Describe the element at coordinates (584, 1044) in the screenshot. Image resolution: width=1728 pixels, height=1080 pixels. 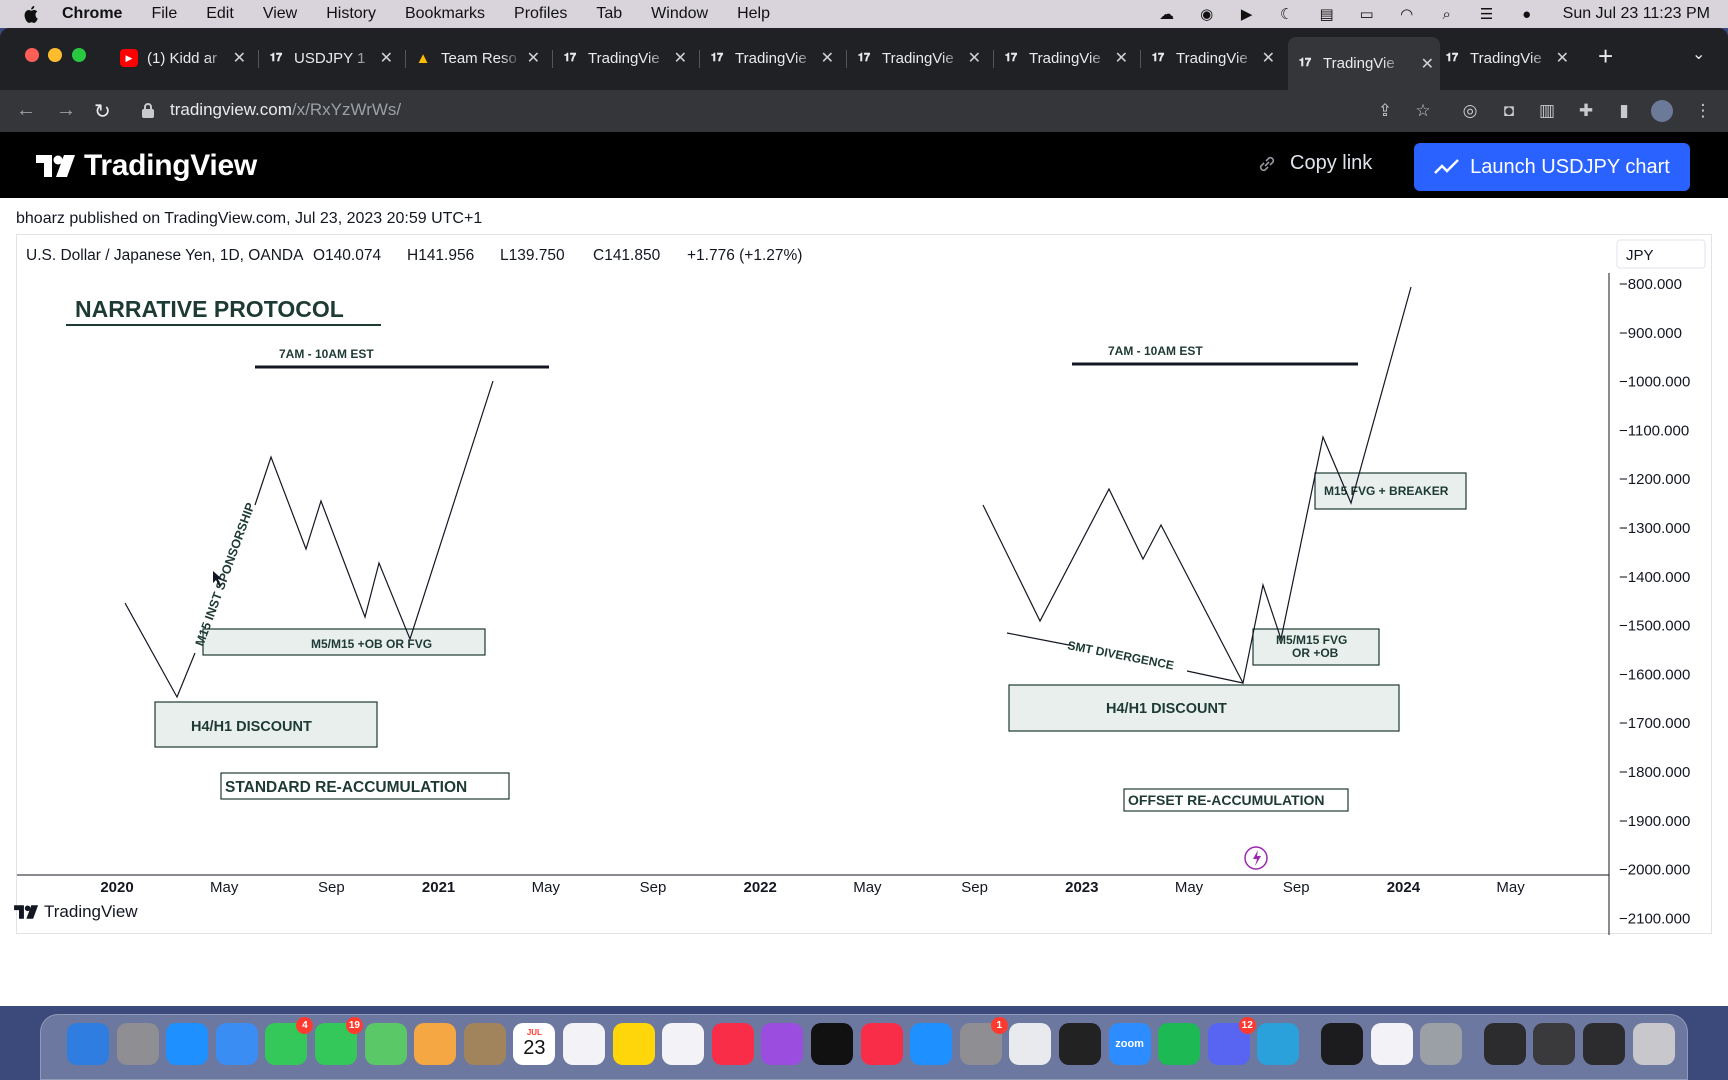
I see `reminders-icon` at that location.